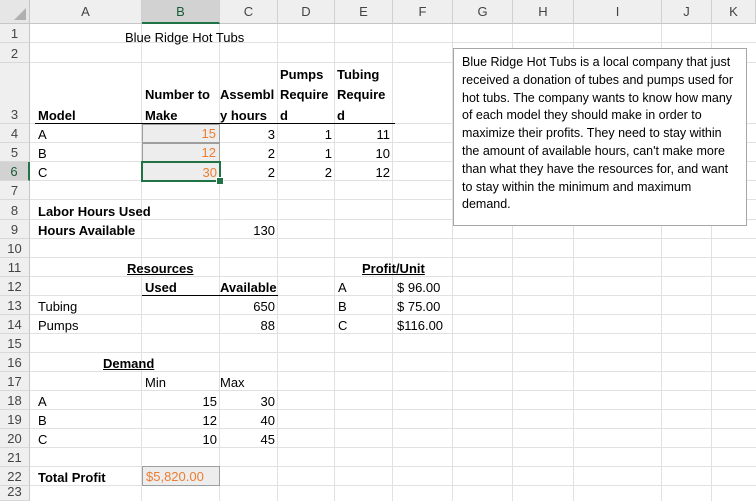 This screenshot has width=756, height=501. Describe the element at coordinates (364, 152) in the screenshot. I see `tubing-b: 10` at that location.